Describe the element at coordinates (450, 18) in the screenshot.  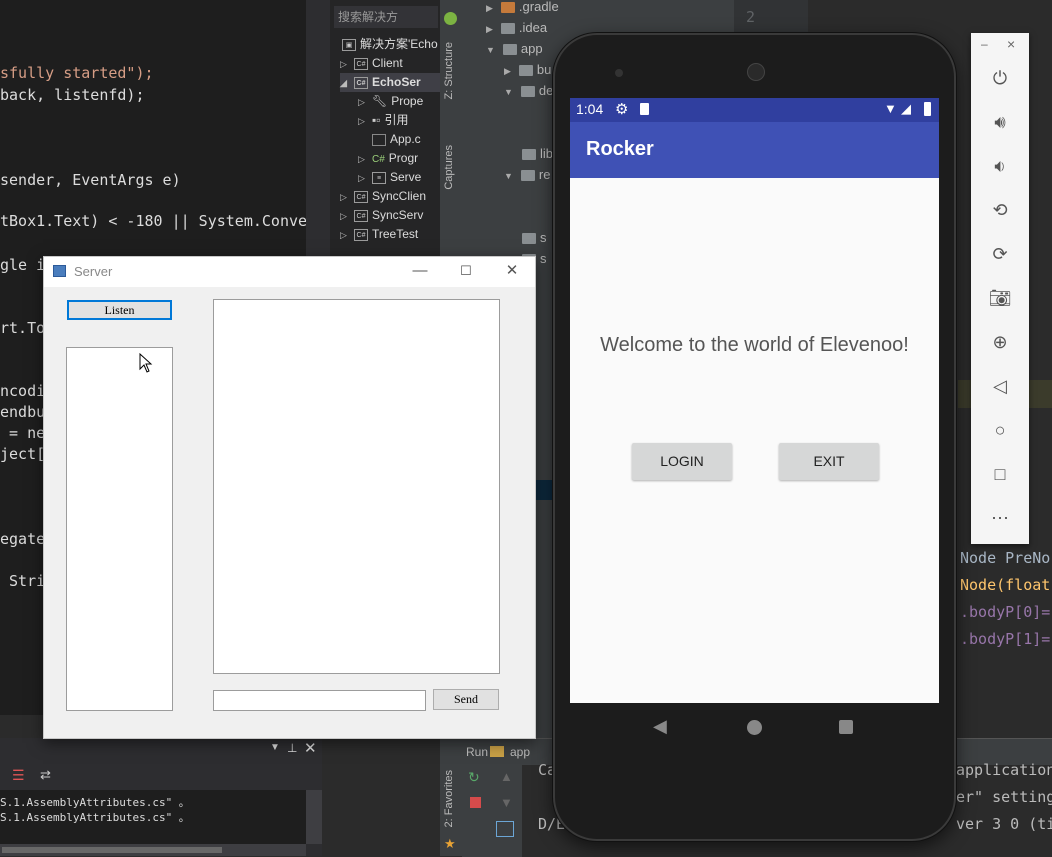
I see `android-icon` at that location.